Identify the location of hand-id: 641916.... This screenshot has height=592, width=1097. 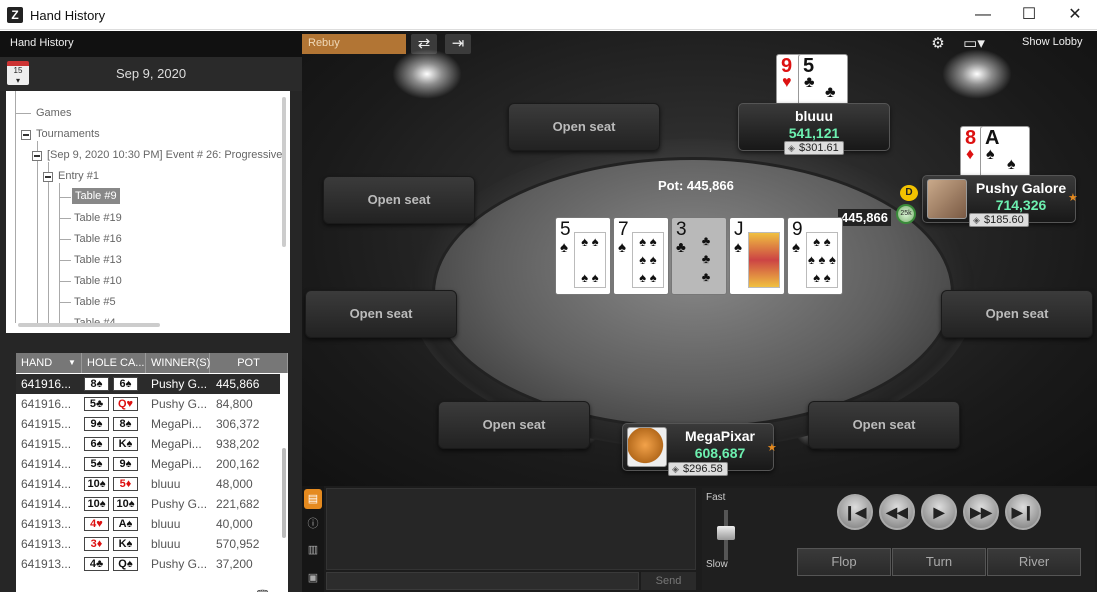
(46, 384).